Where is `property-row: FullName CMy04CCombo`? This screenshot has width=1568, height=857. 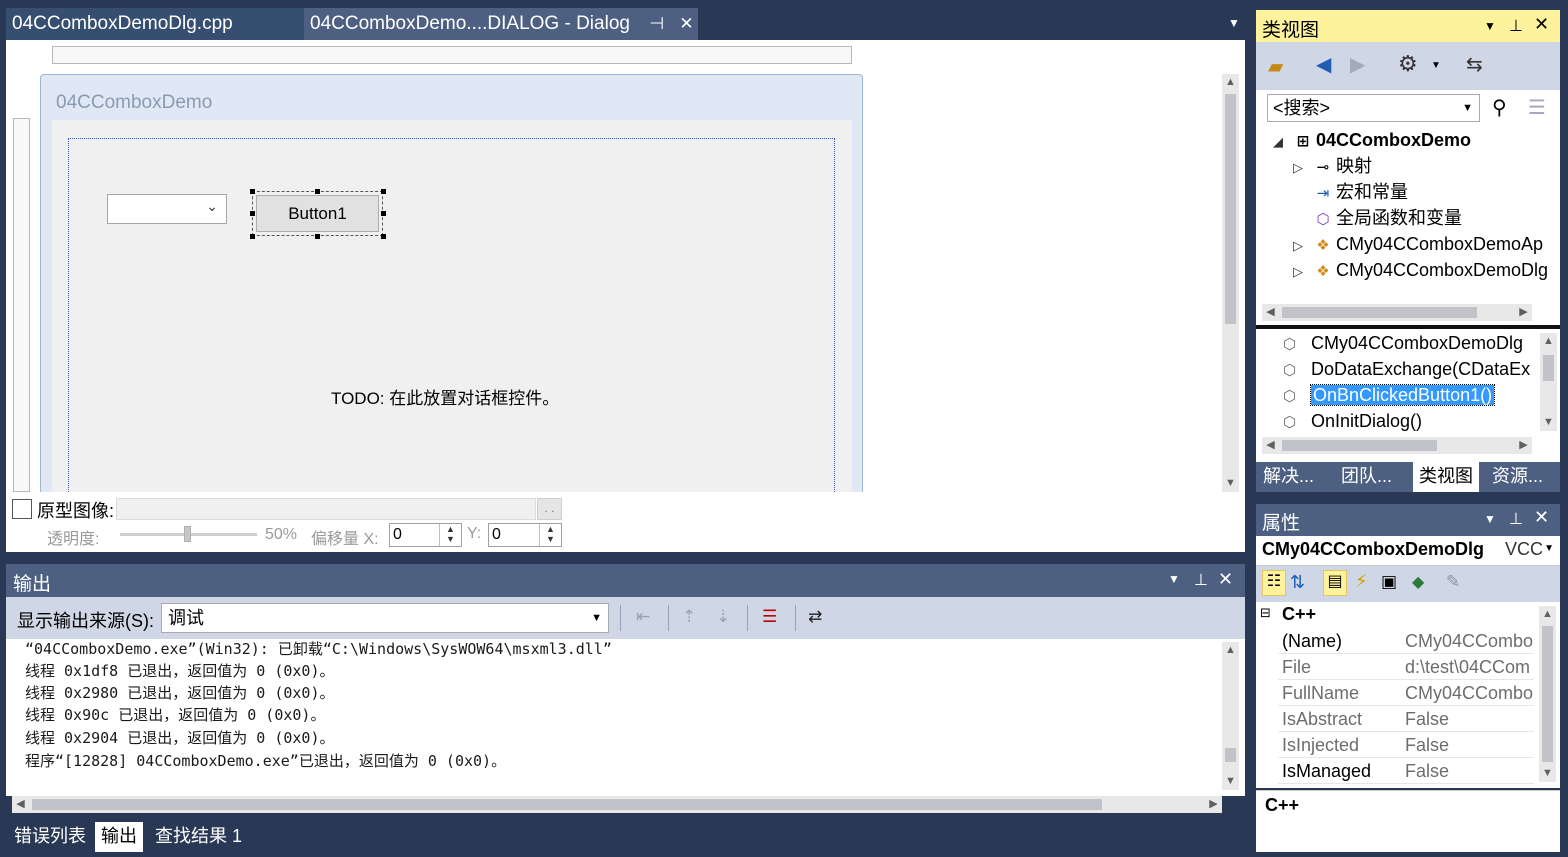
property-row: FullName CMy04CCombo is located at coordinates (1406, 693).